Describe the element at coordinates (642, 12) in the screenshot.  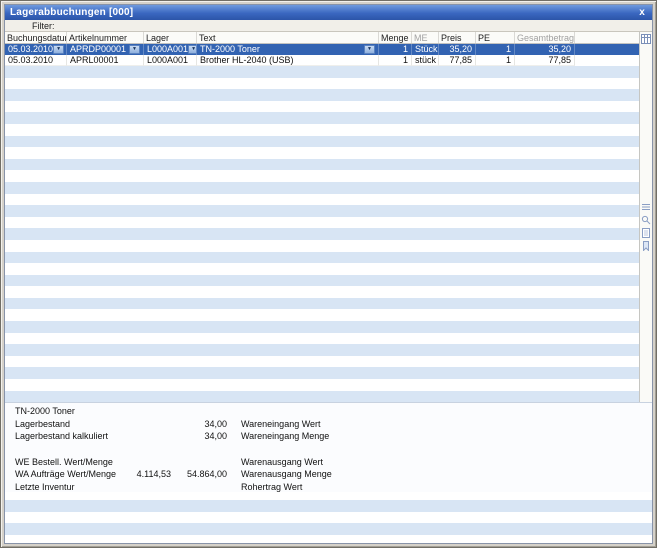
I see `close-icon: x` at that location.